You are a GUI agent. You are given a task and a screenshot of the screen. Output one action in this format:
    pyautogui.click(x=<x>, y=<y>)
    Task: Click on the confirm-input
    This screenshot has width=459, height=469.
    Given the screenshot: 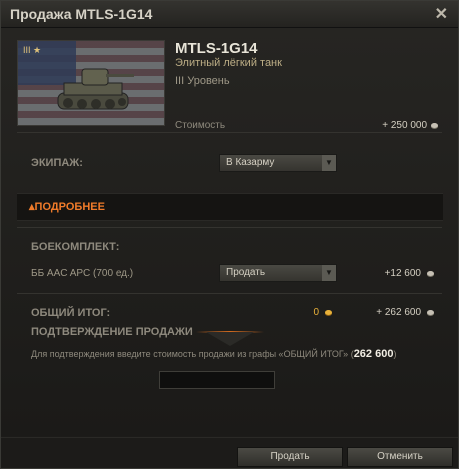 What is the action you would take?
    pyautogui.click(x=217, y=380)
    